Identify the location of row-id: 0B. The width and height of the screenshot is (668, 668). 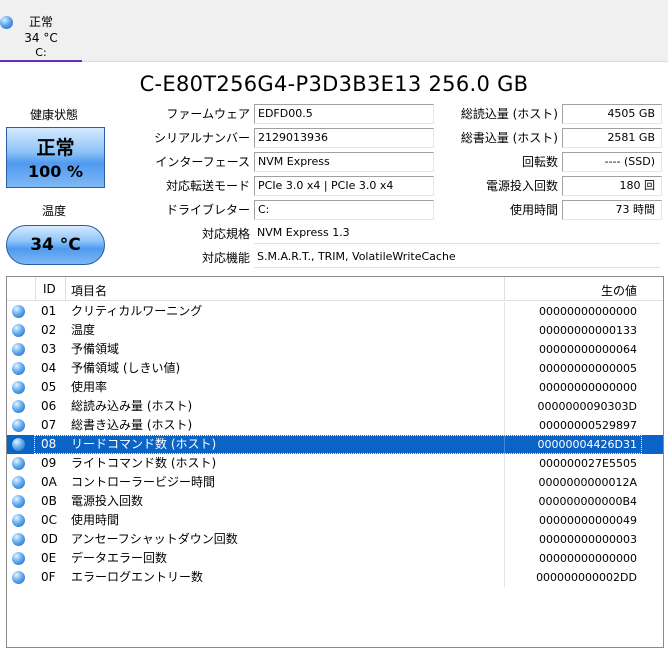
(49, 501).